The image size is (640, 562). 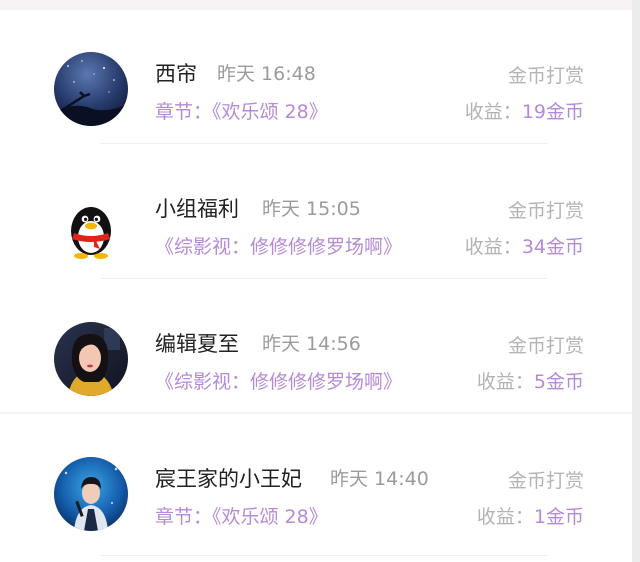 I want to click on earnings: 收益：5金币, so click(x=530, y=380).